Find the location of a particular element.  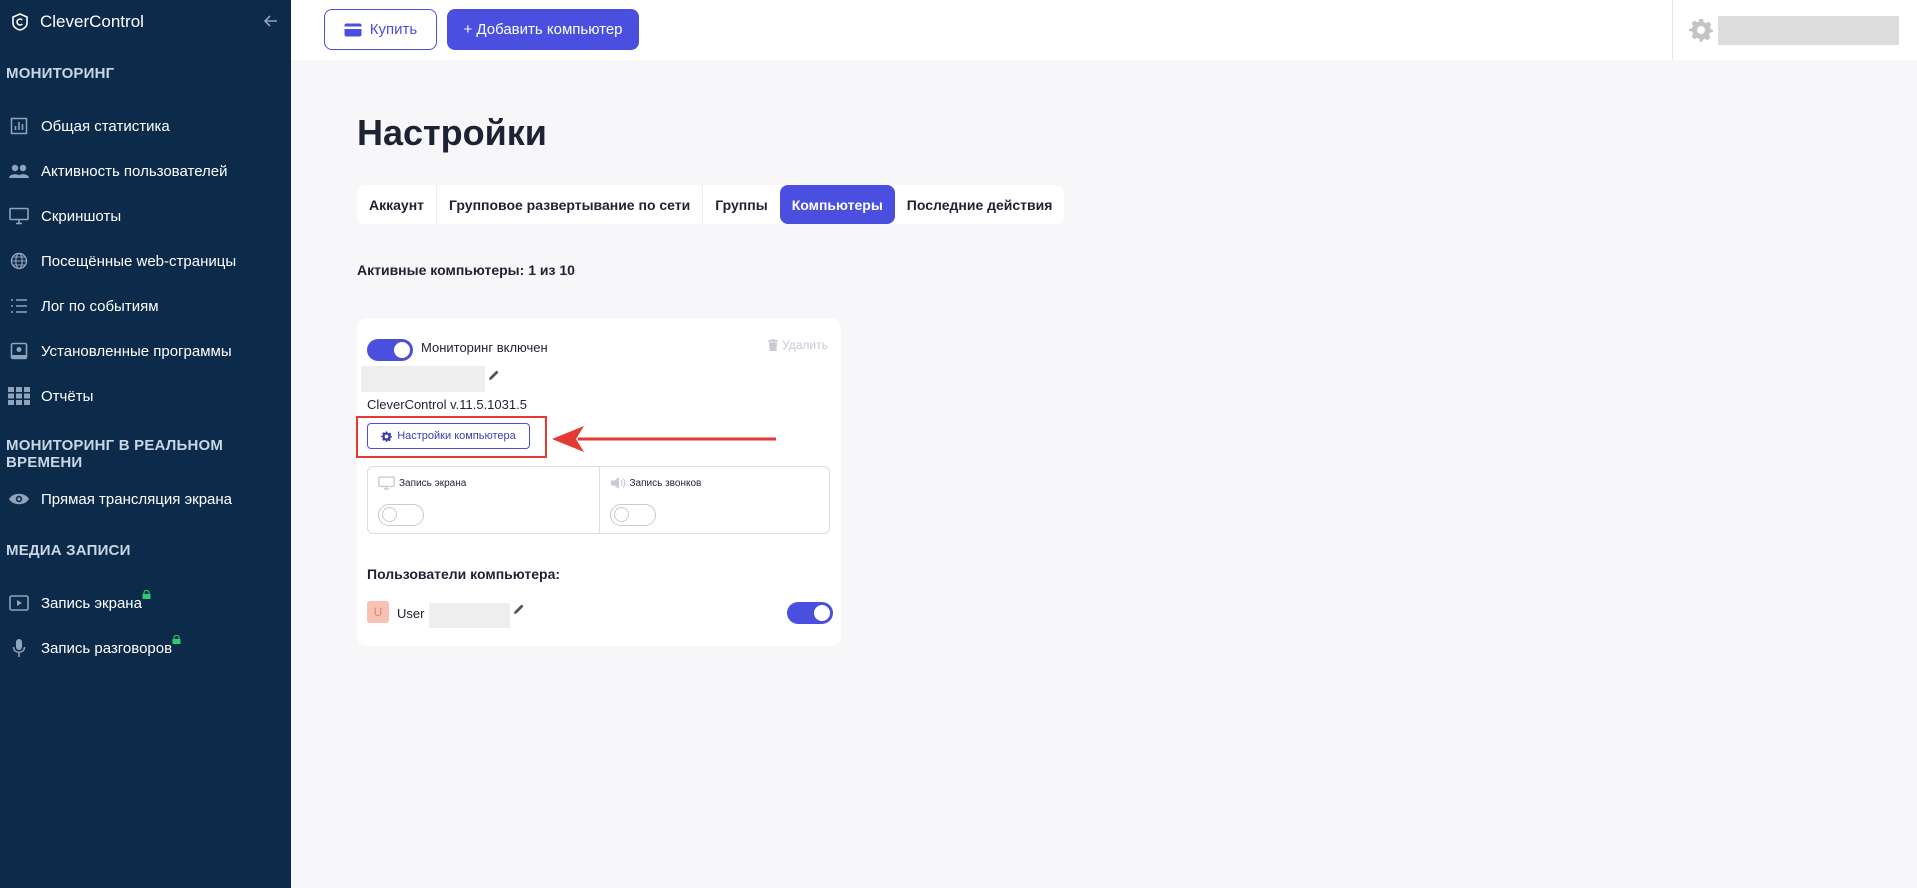

sidebar-item-installed-programs: Установленные программы is located at coordinates (145, 351).